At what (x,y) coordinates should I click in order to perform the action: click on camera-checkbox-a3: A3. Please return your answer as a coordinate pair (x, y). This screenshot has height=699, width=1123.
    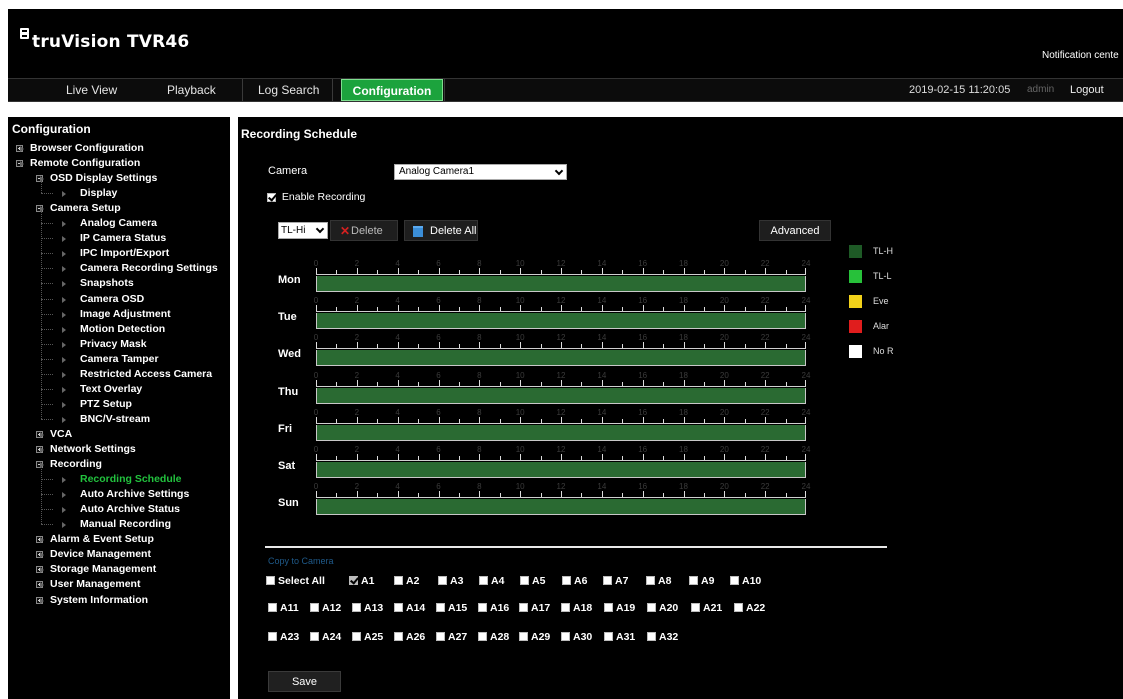
    Looking at the image, I should click on (450, 581).